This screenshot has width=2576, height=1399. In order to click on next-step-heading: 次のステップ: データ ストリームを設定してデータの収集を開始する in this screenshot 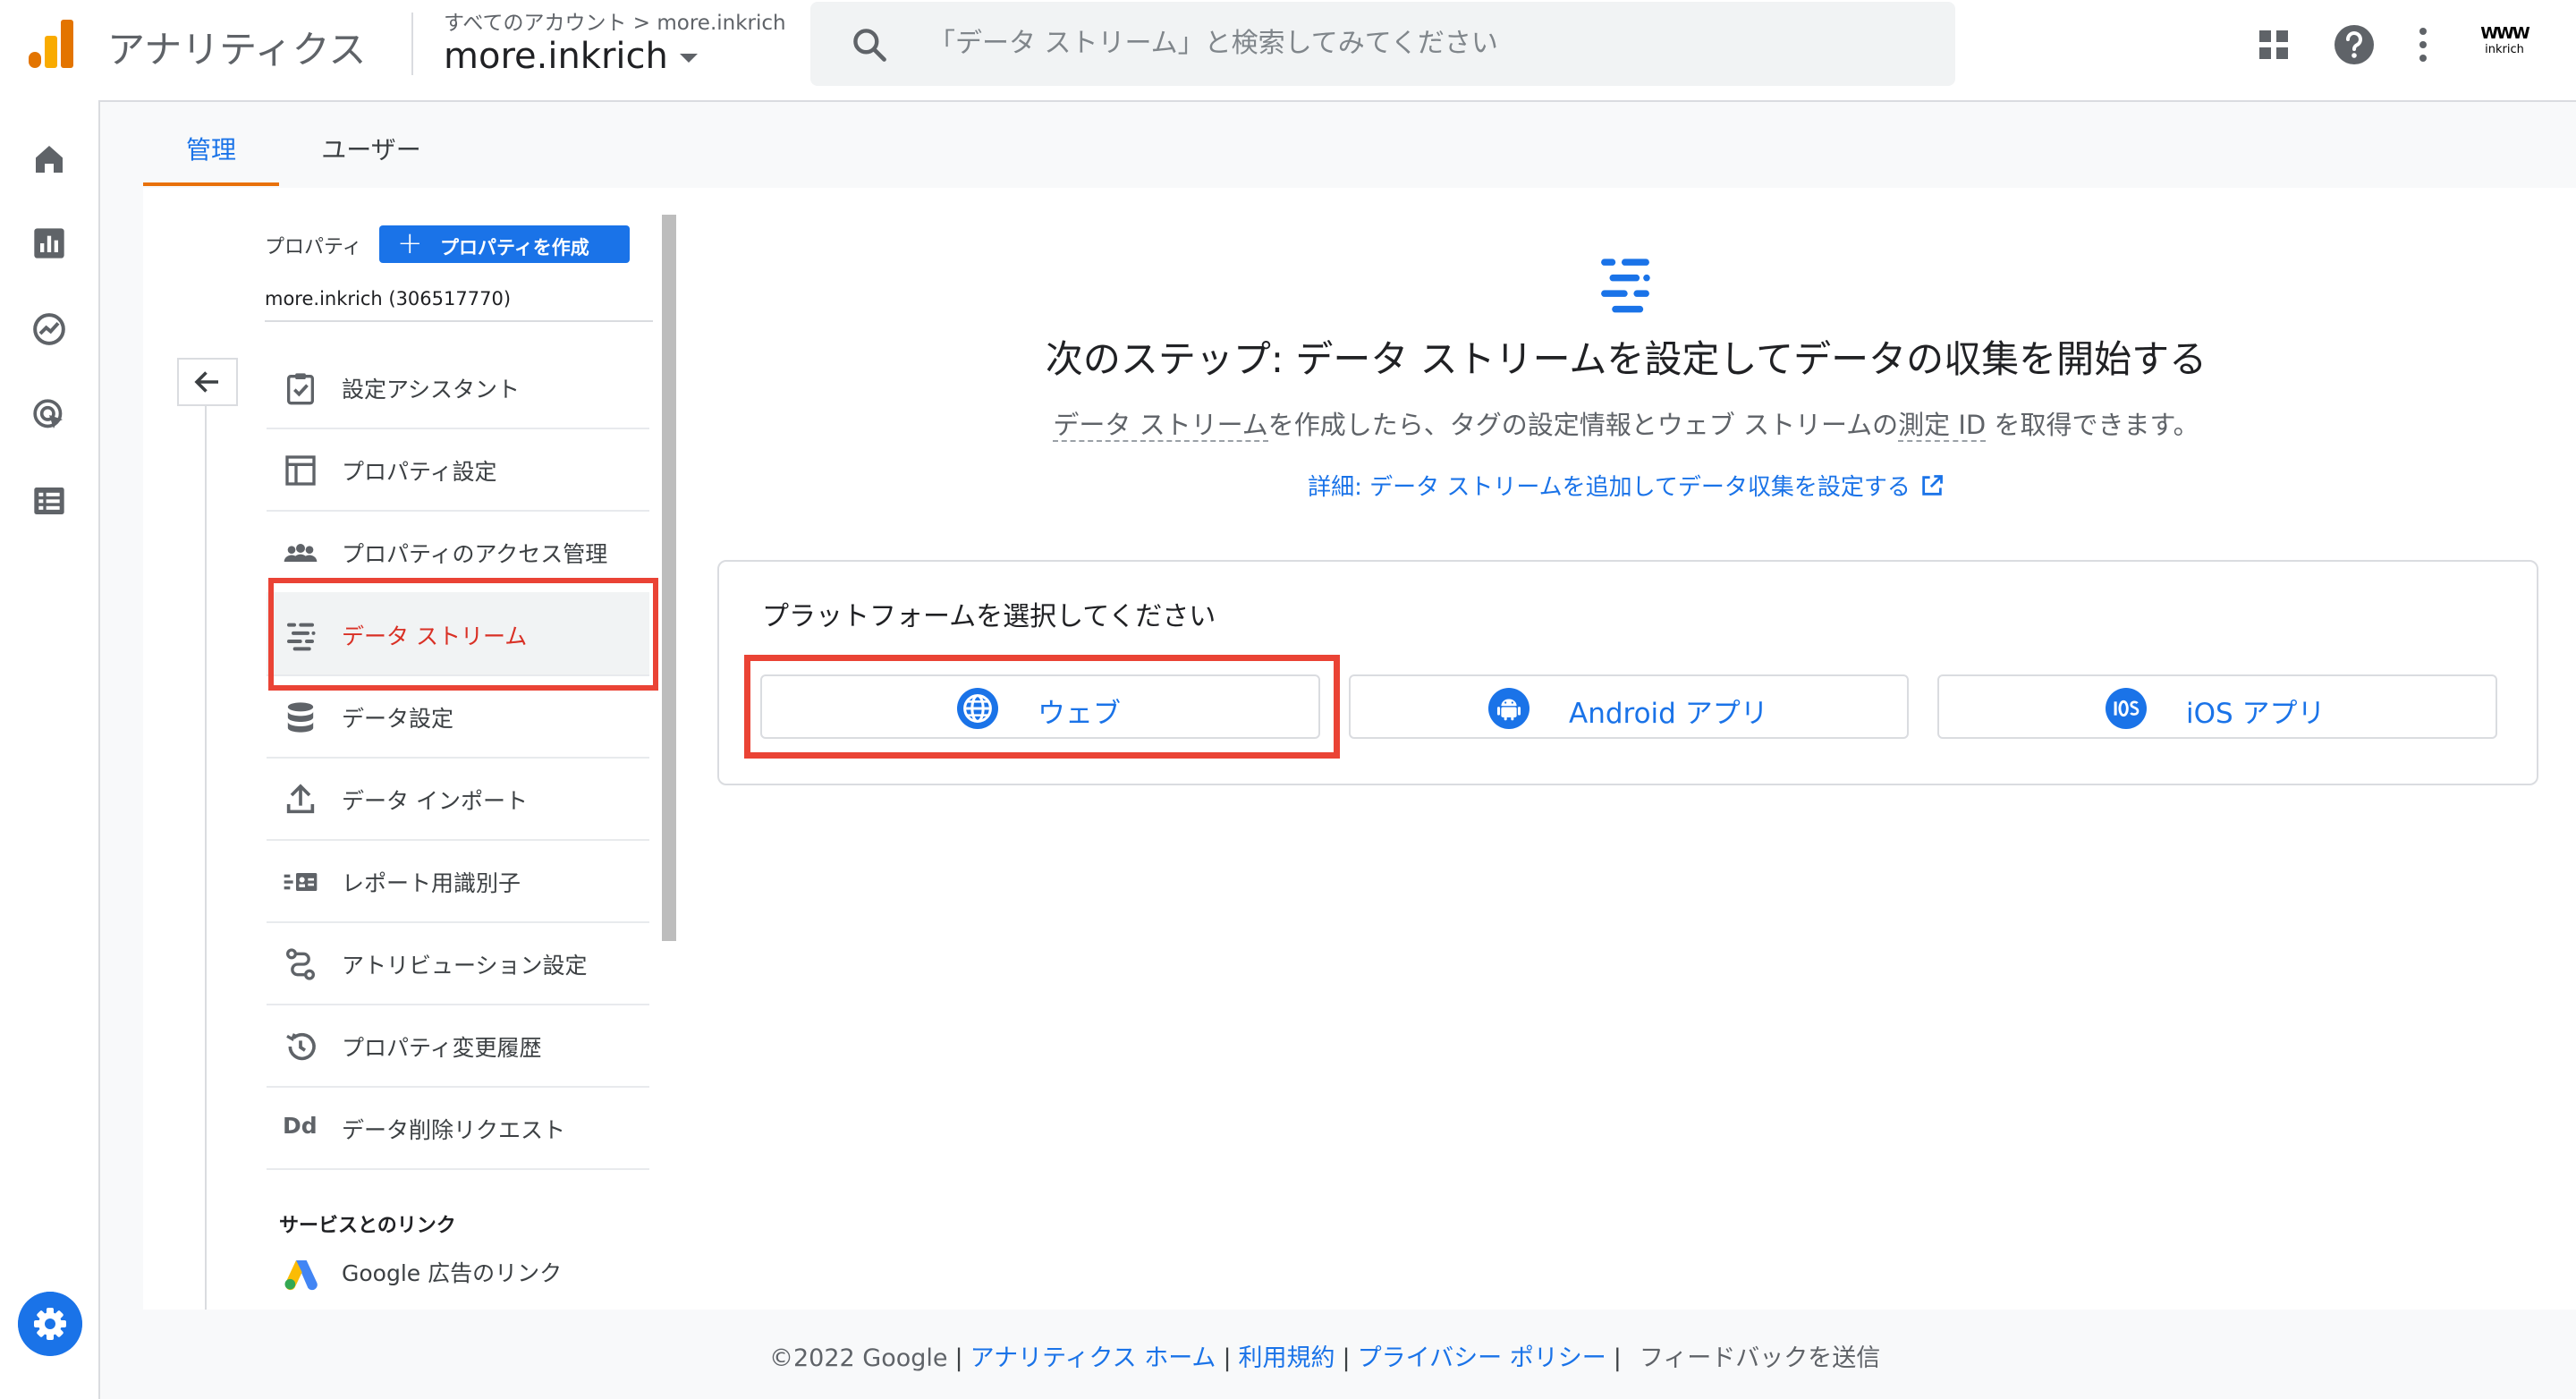, I will do `click(1626, 359)`.